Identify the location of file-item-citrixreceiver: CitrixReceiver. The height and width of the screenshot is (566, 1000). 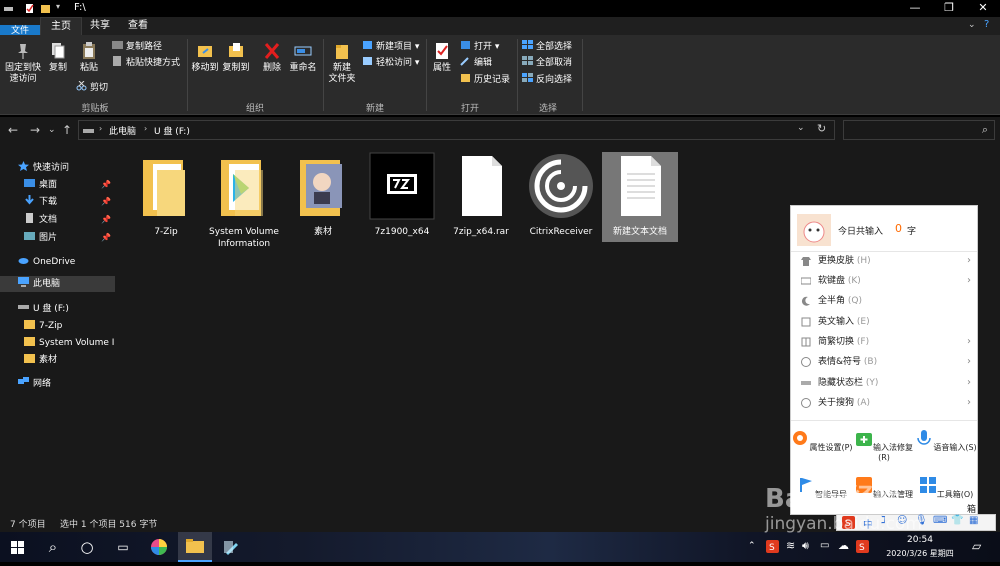
(561, 195).